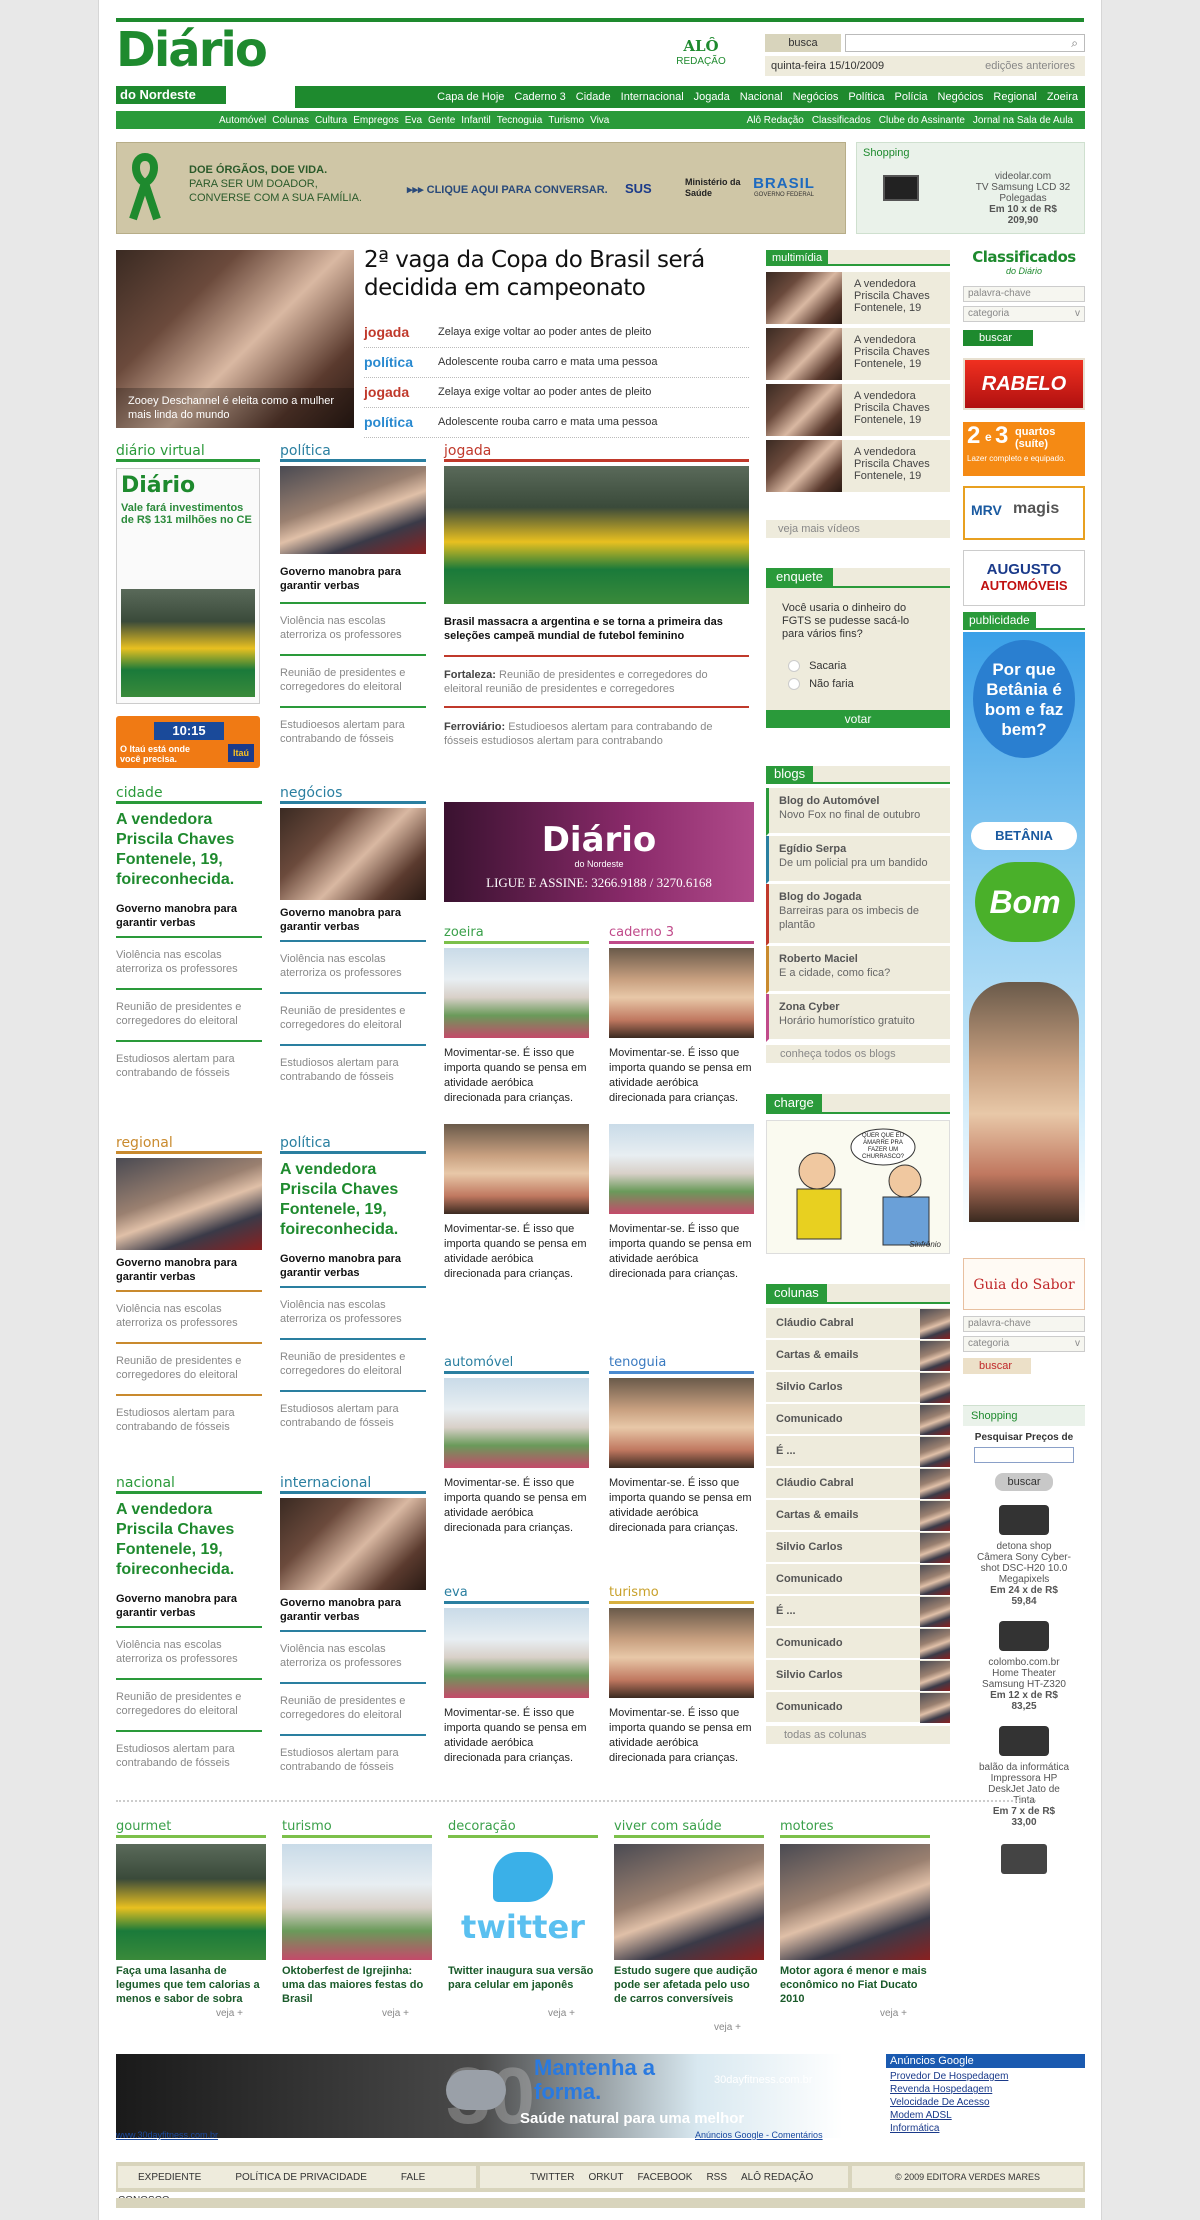 Image resolution: width=1200 pixels, height=2220 pixels. I want to click on subnav-item: Colunas, so click(290, 121).